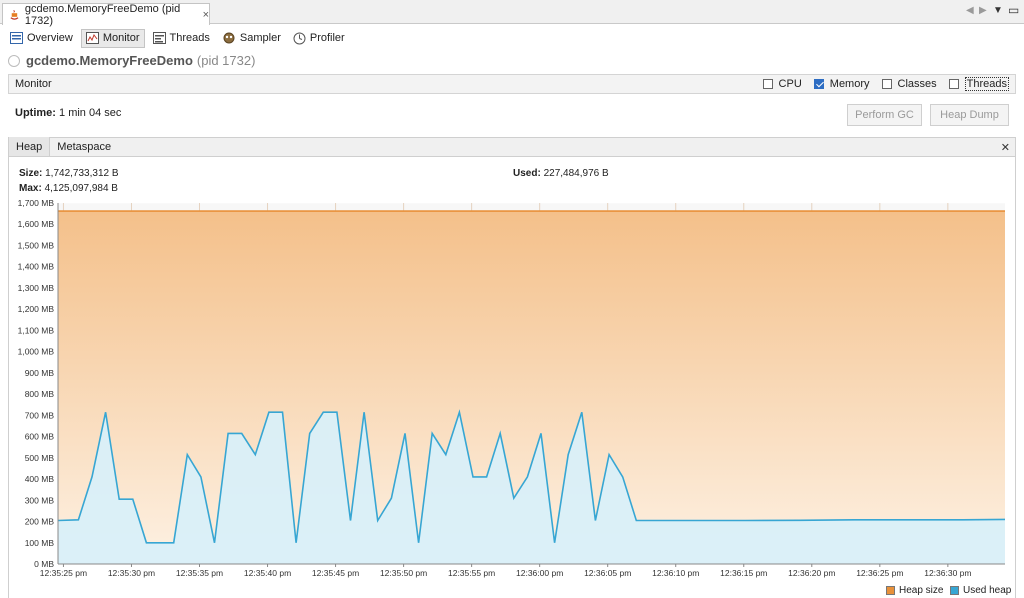  Describe the element at coordinates (890, 590) in the screenshot. I see `legend-swatch-heap-size` at that location.